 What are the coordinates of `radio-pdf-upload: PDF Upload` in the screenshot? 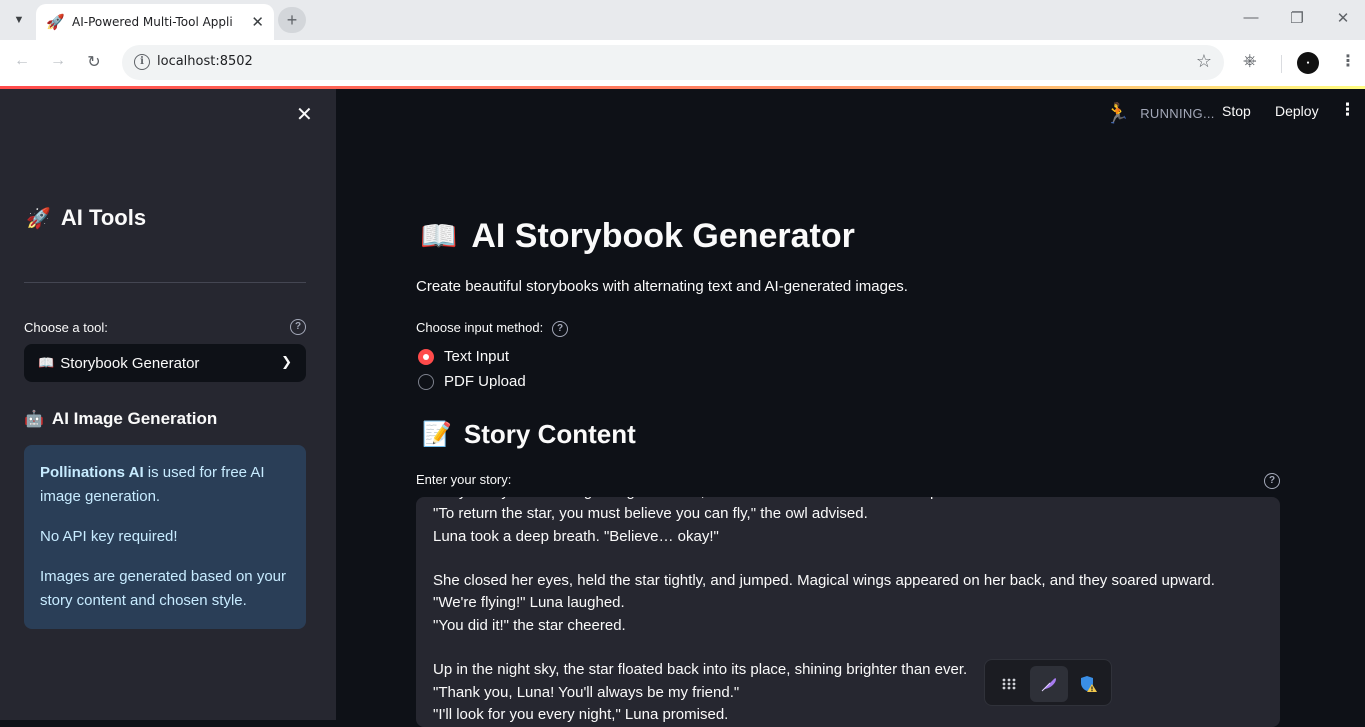 It's located at (472, 381).